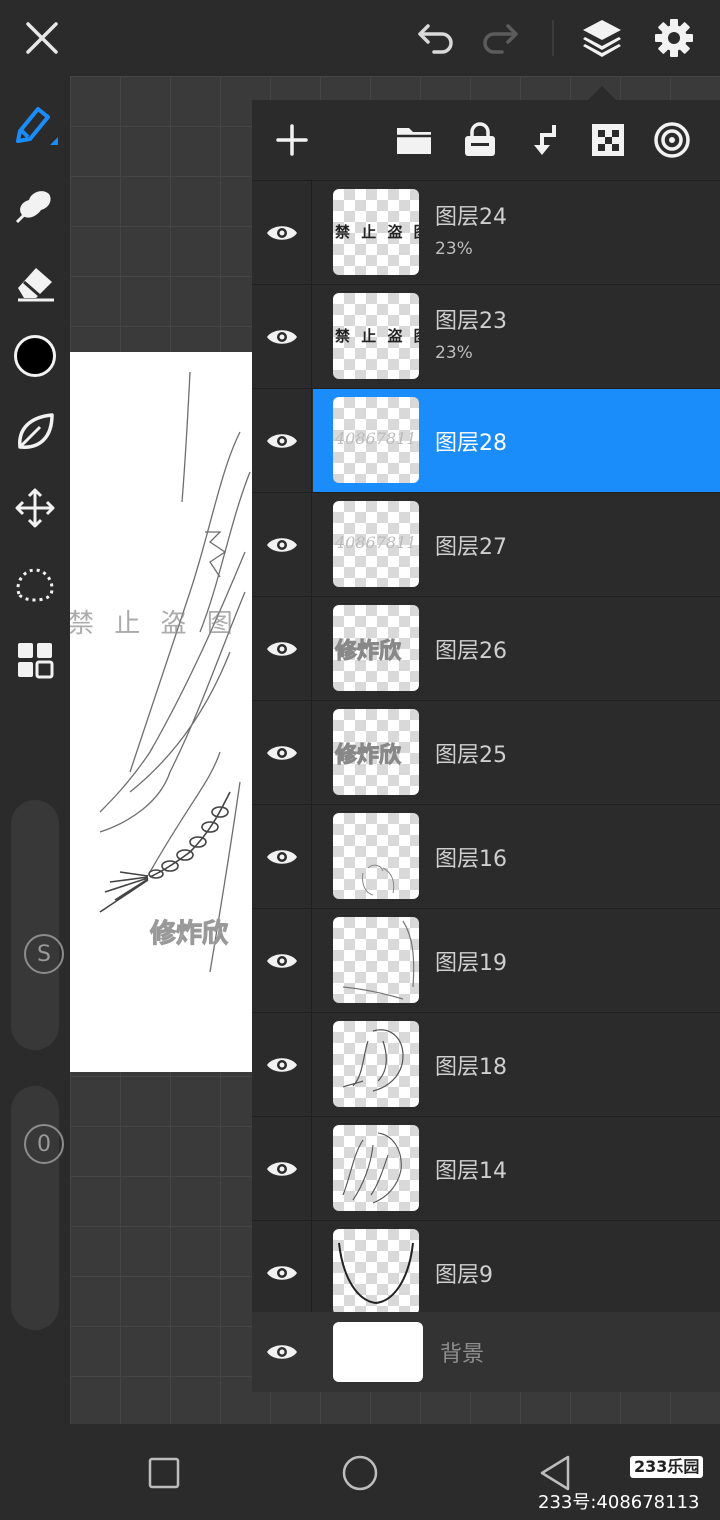 The image size is (720, 1520). I want to click on opacity-slider-label: 0, so click(44, 1144).